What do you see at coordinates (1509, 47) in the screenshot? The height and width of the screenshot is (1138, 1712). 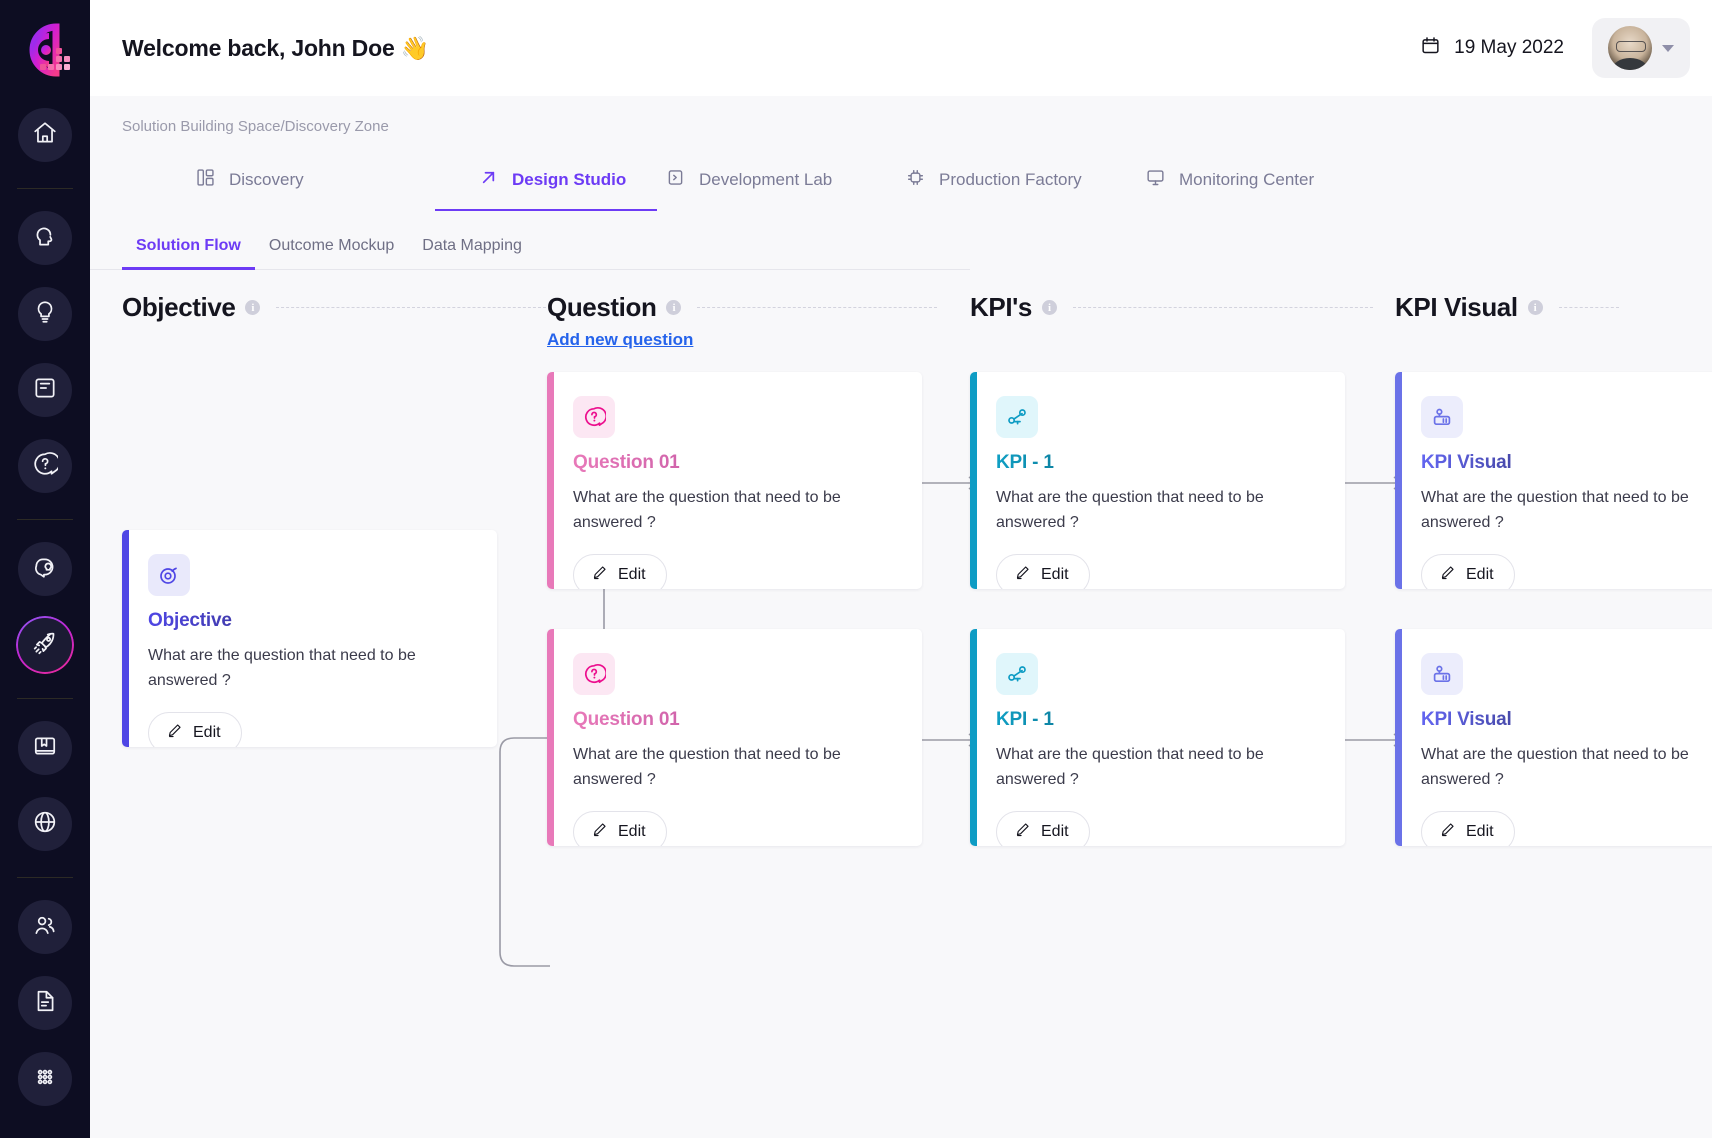 I see `date-label: 19 May 2022` at bounding box center [1509, 47].